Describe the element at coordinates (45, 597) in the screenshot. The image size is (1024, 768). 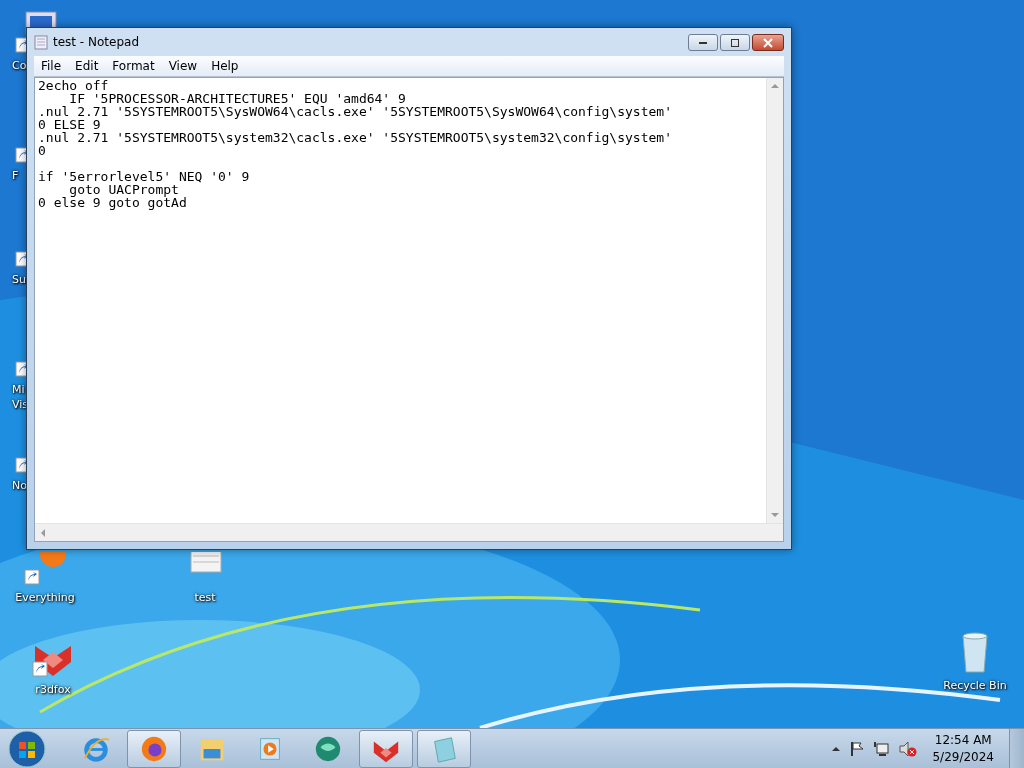
I see `icon-label: Everything` at that location.